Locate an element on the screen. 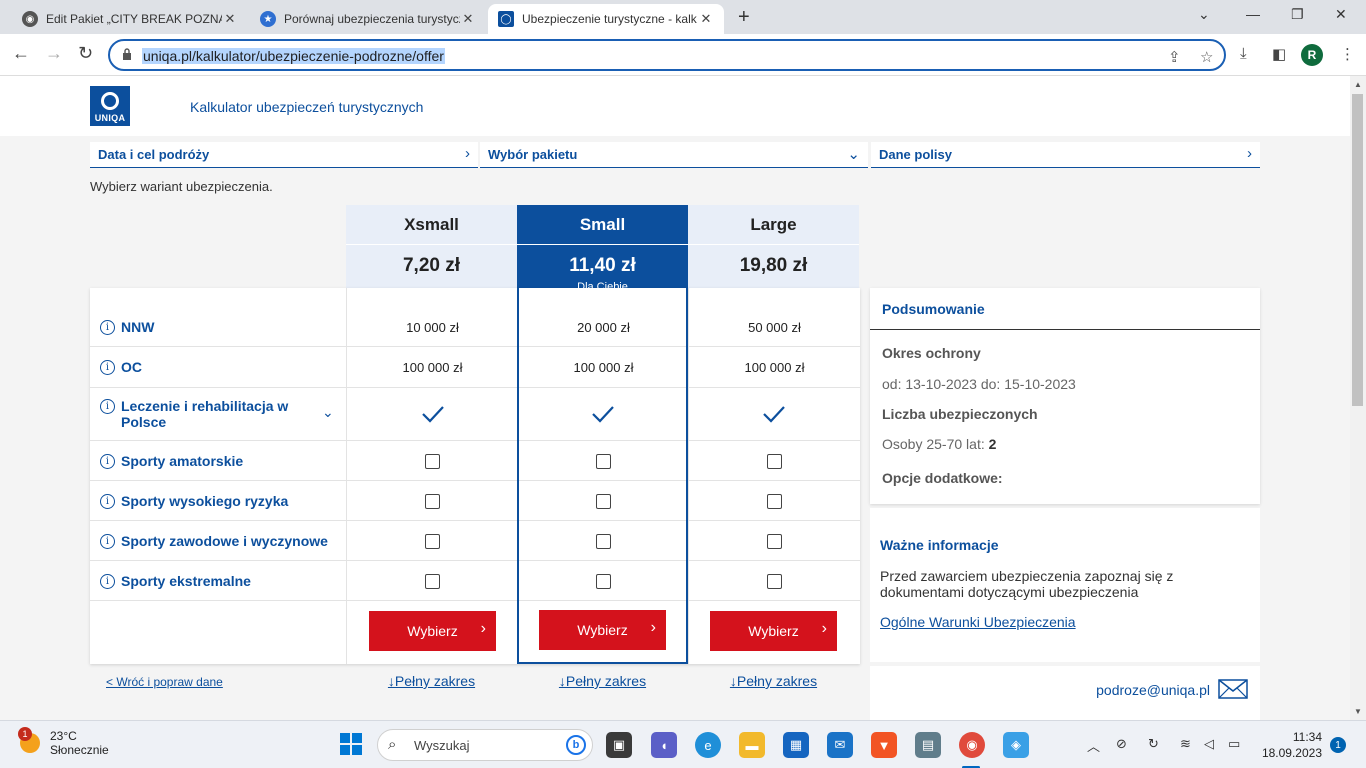 Image resolution: width=1366 pixels, height=768 pixels. choose-large-button: Wybierz › is located at coordinates (773, 631).